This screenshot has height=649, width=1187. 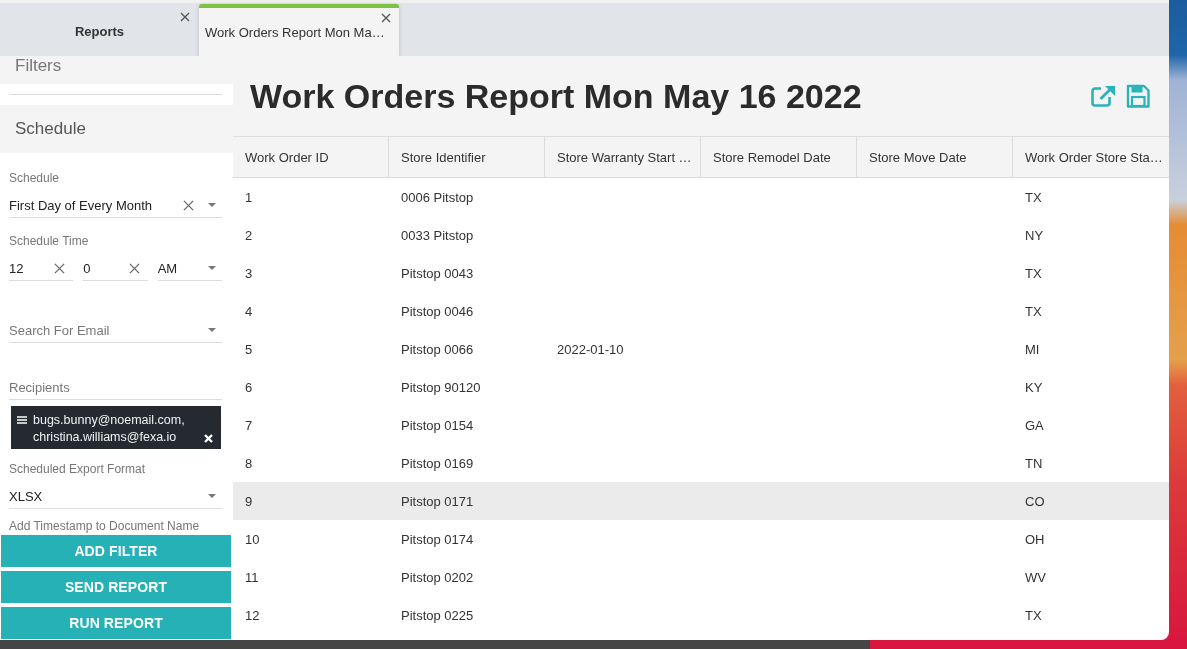 I want to click on table-cell: CO, so click(x=1035, y=501).